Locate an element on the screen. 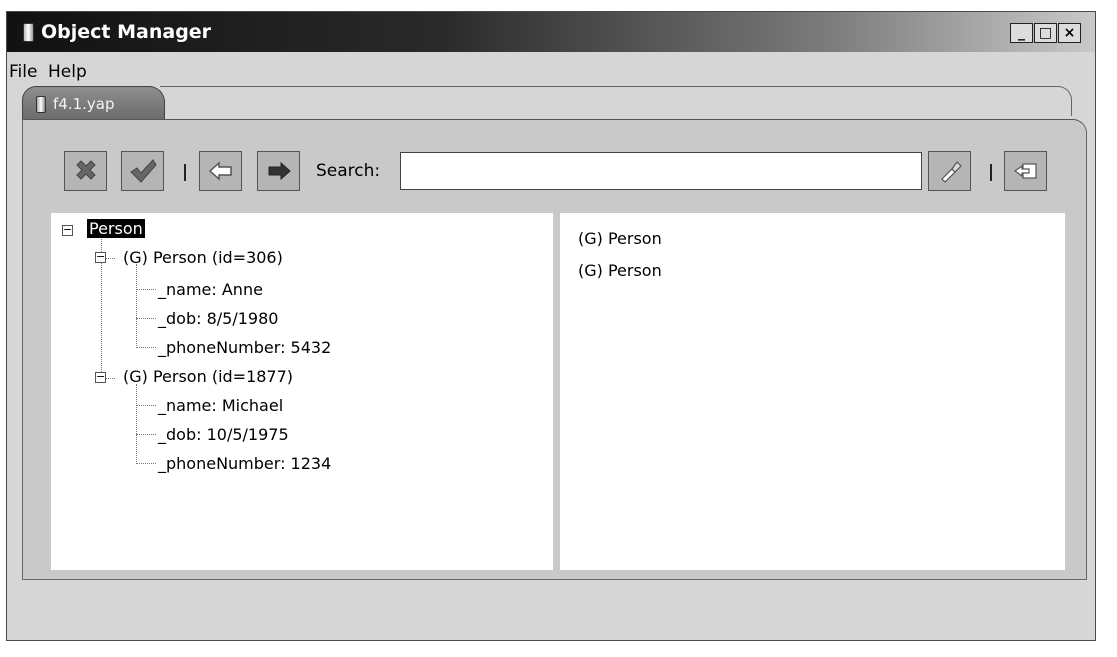 This screenshot has height=657, width=1117. checkmark-icon is located at coordinates (143, 171).